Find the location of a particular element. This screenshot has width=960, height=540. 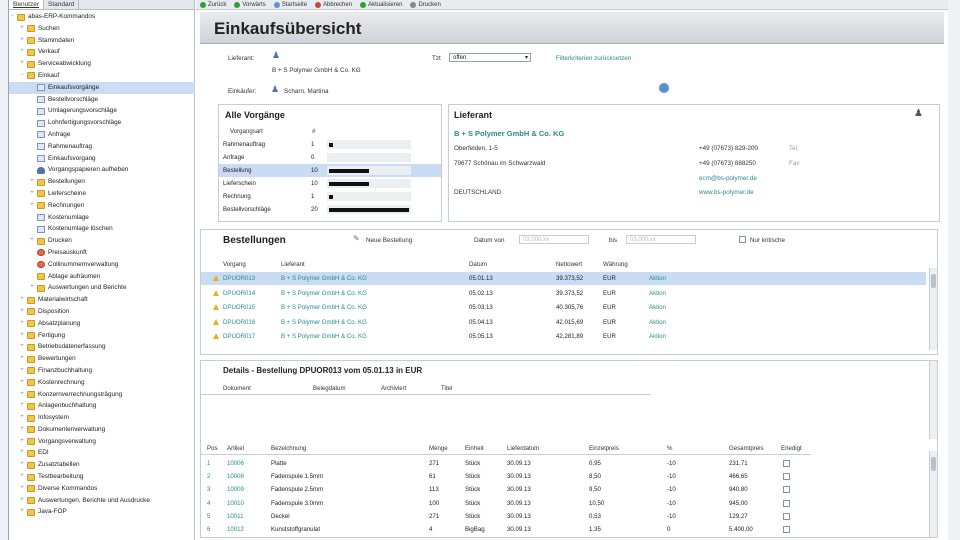

filter-reset-link: Filterkriterien zurücksetzen is located at coordinates (593, 58).